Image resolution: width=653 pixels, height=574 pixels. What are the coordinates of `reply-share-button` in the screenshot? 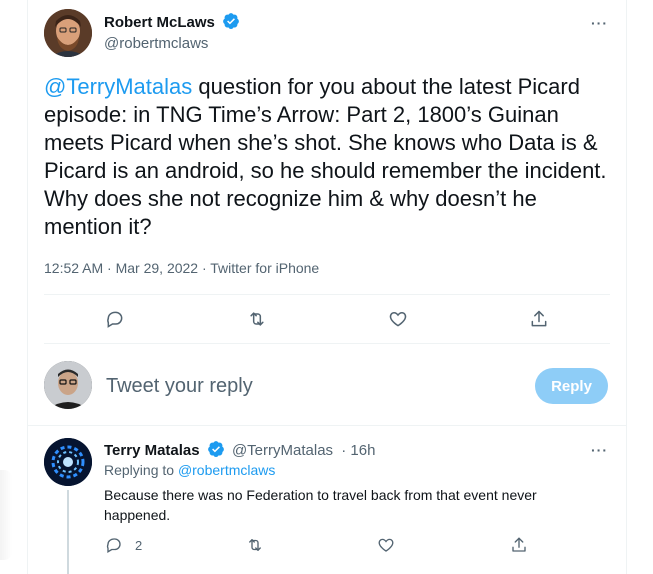 It's located at (519, 545).